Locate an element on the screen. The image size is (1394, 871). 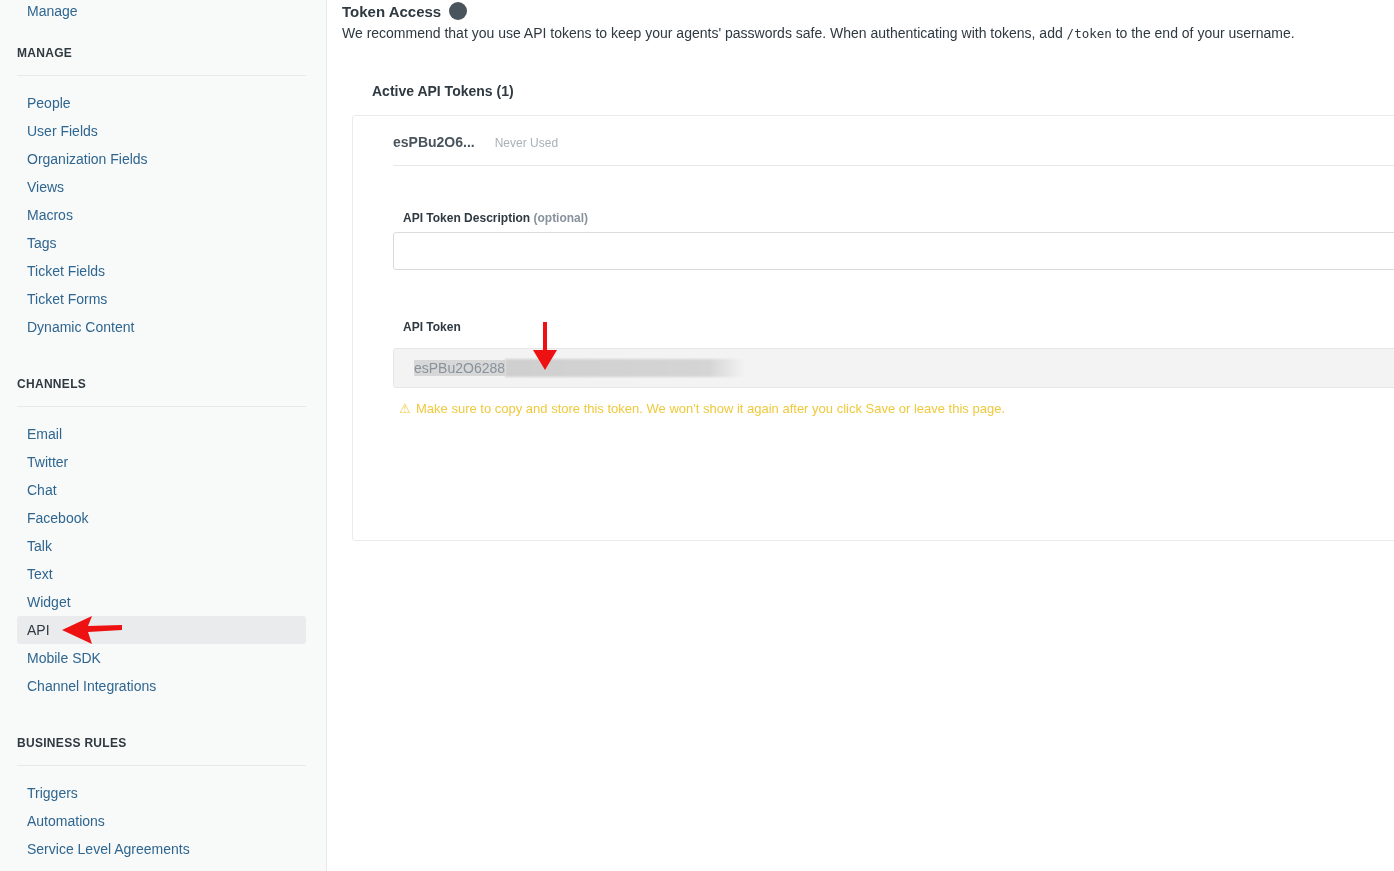
warning-text: Make sure to copy and store this token. We won't show it again after you click Save or leave this page. is located at coordinates (710, 408).